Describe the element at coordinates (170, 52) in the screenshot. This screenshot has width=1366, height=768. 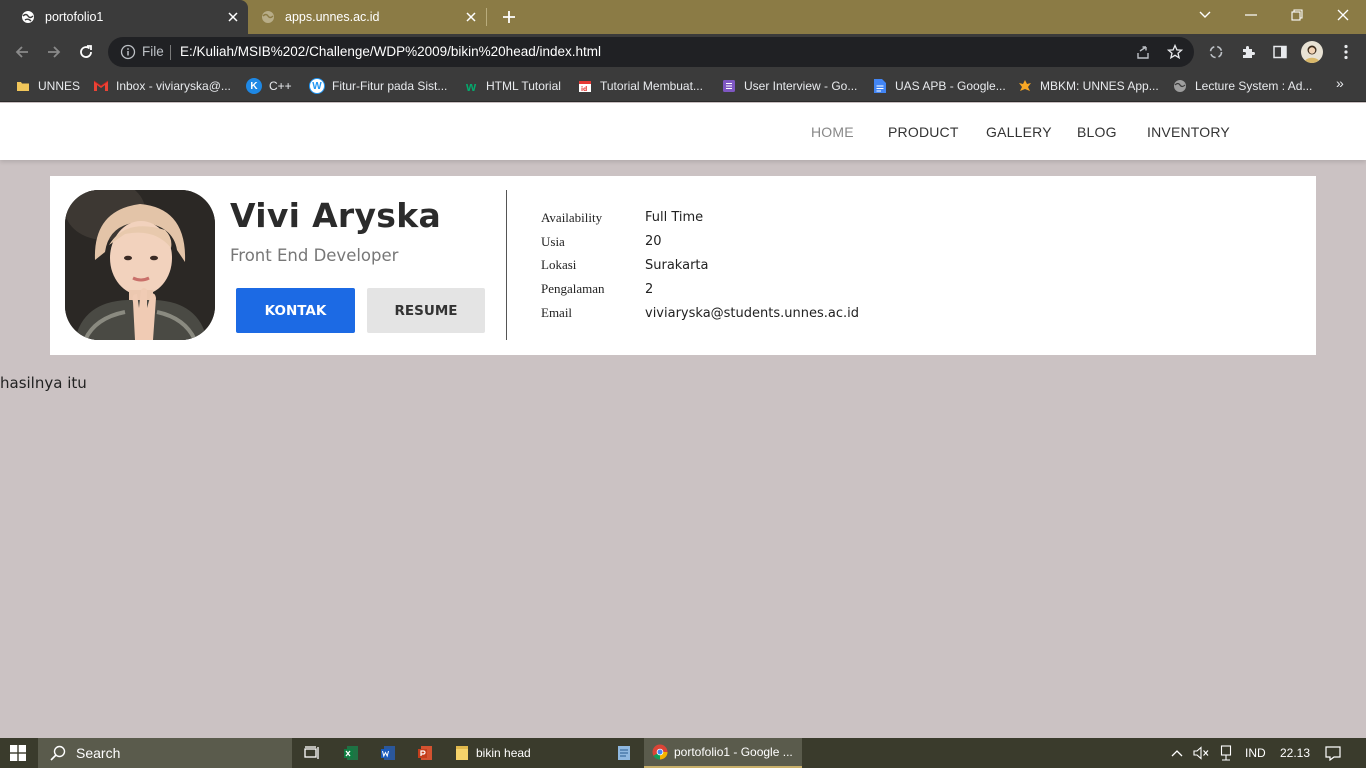
I see `omnibox-divider` at that location.